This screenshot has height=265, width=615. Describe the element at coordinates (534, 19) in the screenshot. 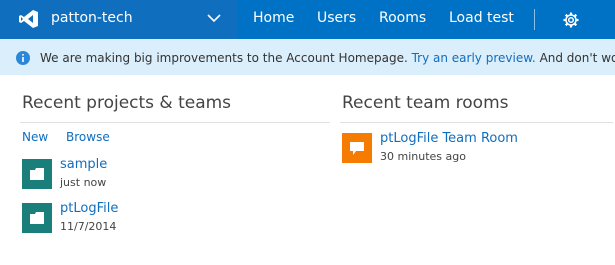

I see `nav-divider` at that location.